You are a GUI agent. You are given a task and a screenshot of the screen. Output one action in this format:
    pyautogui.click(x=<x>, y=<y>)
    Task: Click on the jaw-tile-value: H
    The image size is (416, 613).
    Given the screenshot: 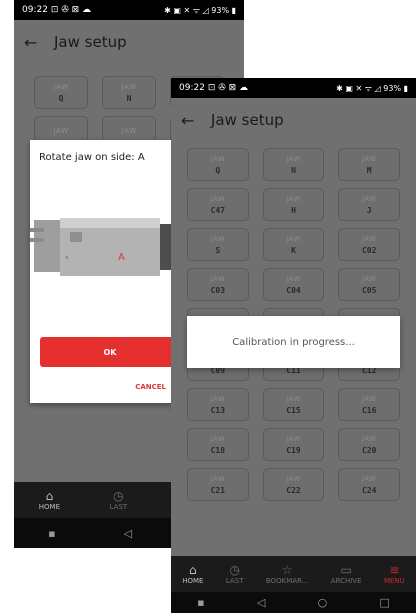 What is the action you would take?
    pyautogui.click(x=293, y=210)
    